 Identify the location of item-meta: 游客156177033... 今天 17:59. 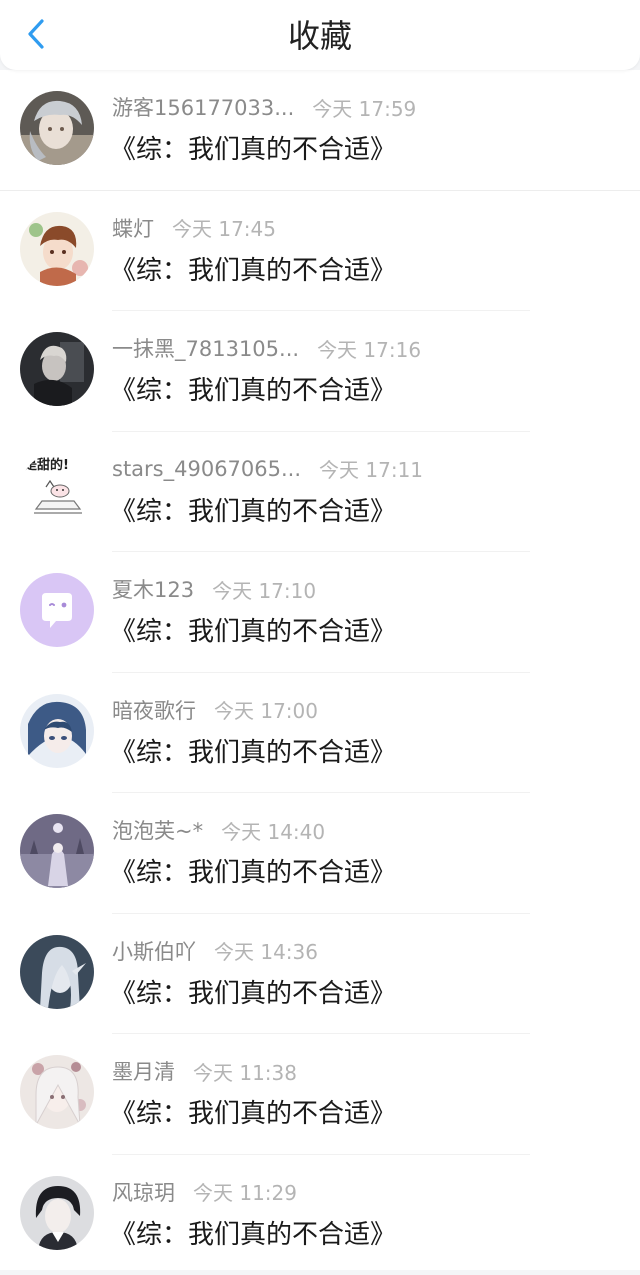
(264, 107).